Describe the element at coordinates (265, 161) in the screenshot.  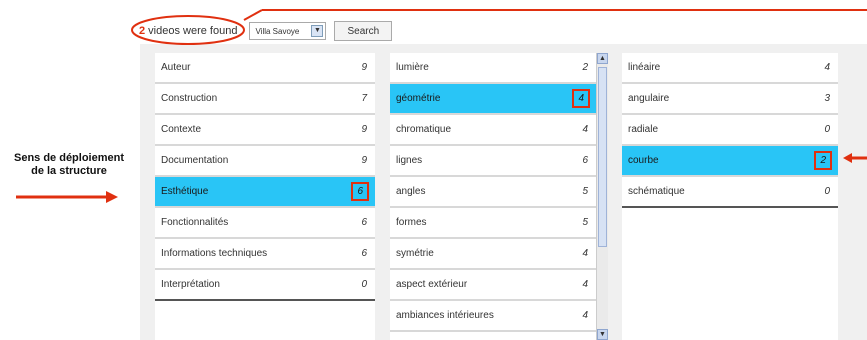
I see `category-item: Documentation 9` at that location.